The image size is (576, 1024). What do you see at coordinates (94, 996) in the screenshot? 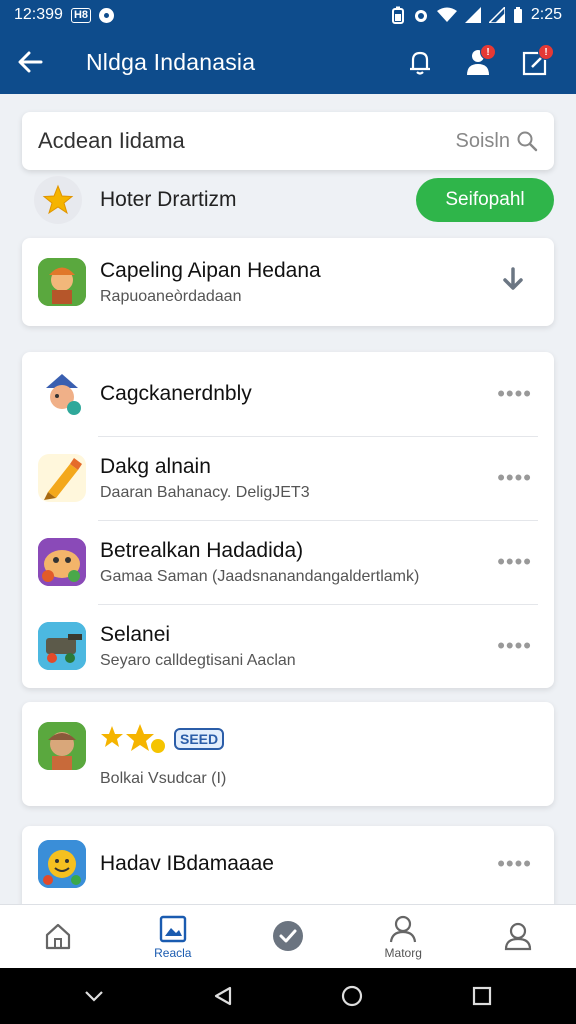
I see `chevron-down-icon` at bounding box center [94, 996].